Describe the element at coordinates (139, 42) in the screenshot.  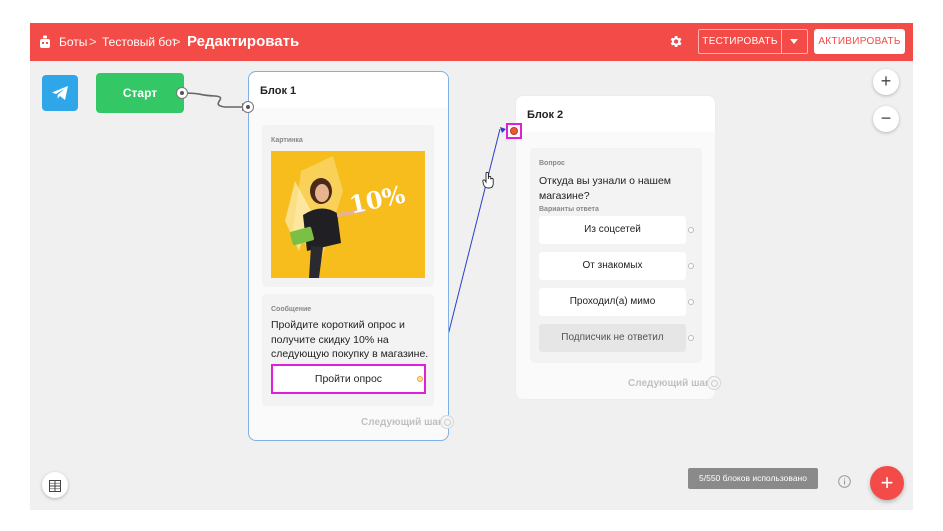
I see `breadcrumb-bot: Тестовый бот` at that location.